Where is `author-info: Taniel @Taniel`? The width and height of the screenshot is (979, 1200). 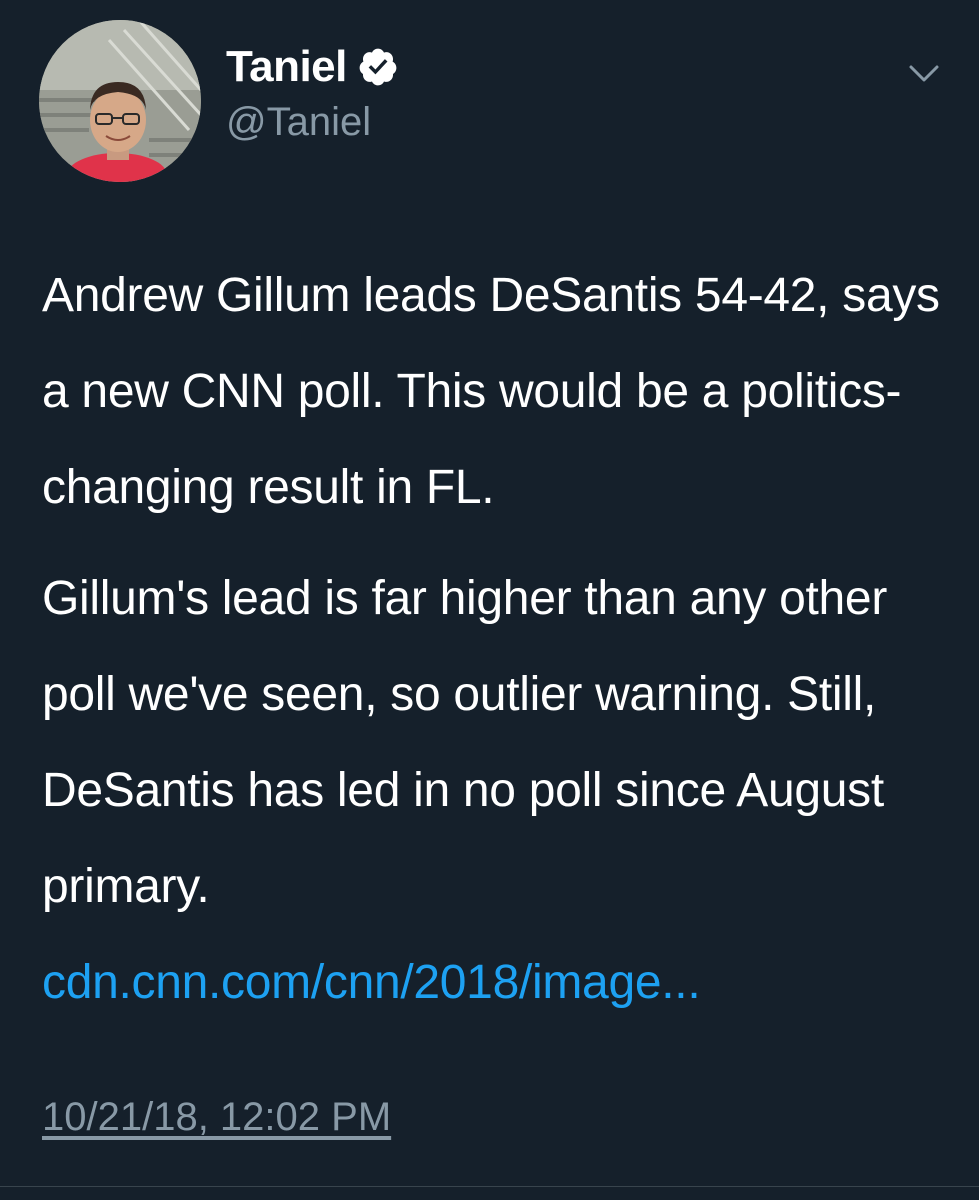
author-info: Taniel @Taniel is located at coordinates (312, 92).